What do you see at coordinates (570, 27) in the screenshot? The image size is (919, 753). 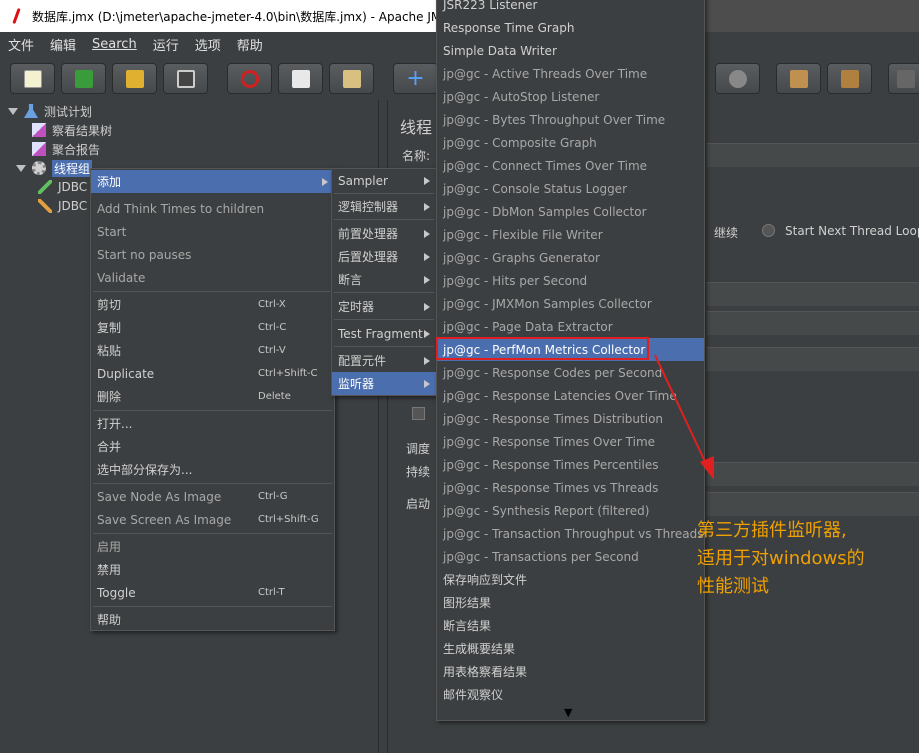 I see `listener-item: Response Time Graph` at bounding box center [570, 27].